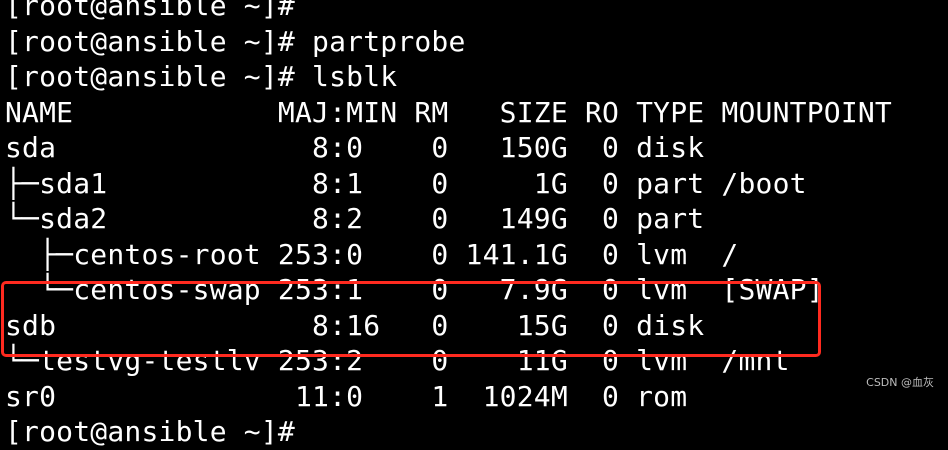 Image resolution: width=948 pixels, height=450 pixels. I want to click on terminal-line-lsblk: [root@ansible ~]# lsblk, so click(201, 76).